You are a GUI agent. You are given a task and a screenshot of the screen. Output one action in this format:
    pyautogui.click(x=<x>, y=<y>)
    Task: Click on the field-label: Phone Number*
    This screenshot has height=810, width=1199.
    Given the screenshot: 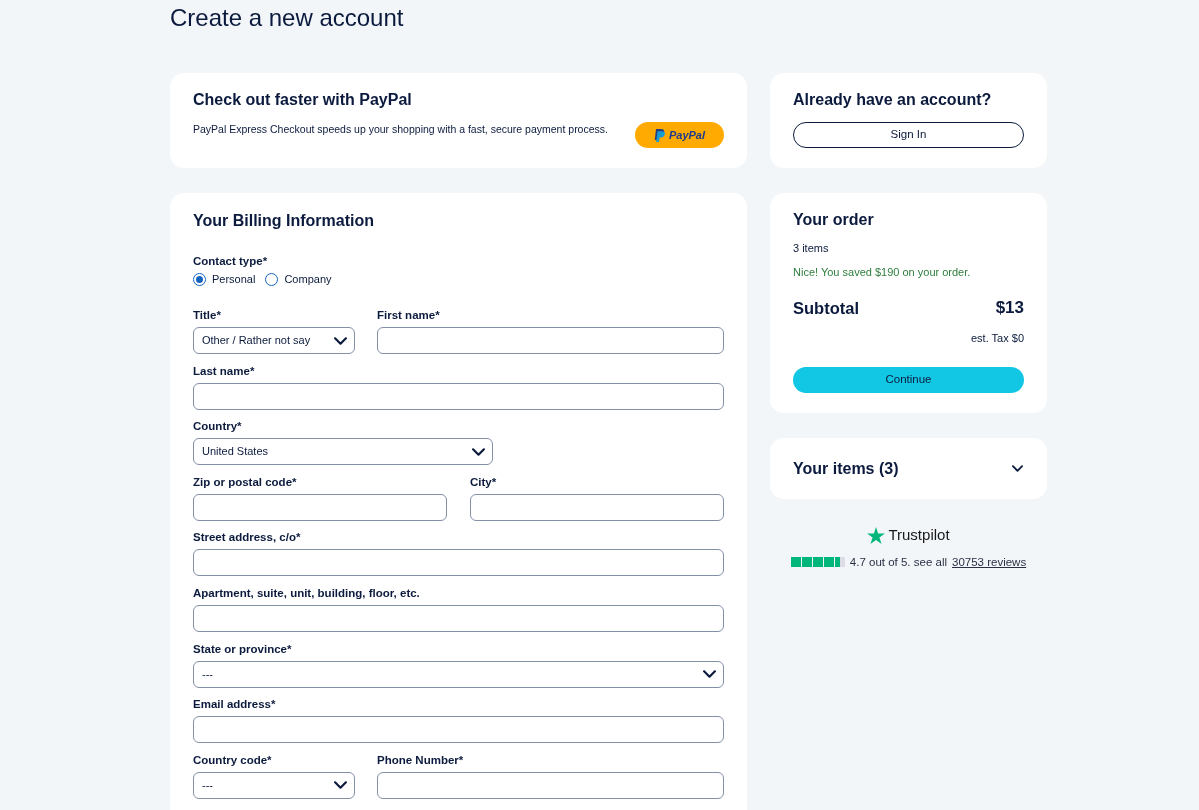 What is the action you would take?
    pyautogui.click(x=420, y=759)
    